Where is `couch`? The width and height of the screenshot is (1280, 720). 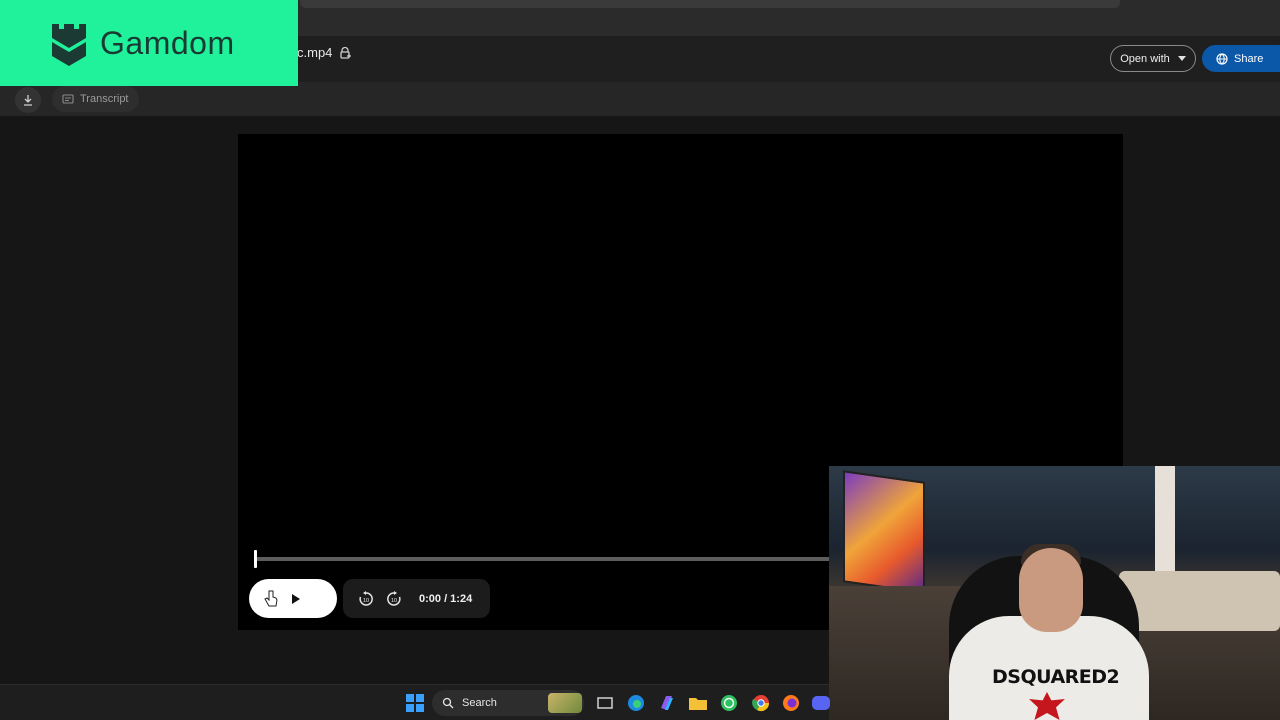
couch is located at coordinates (1199, 601).